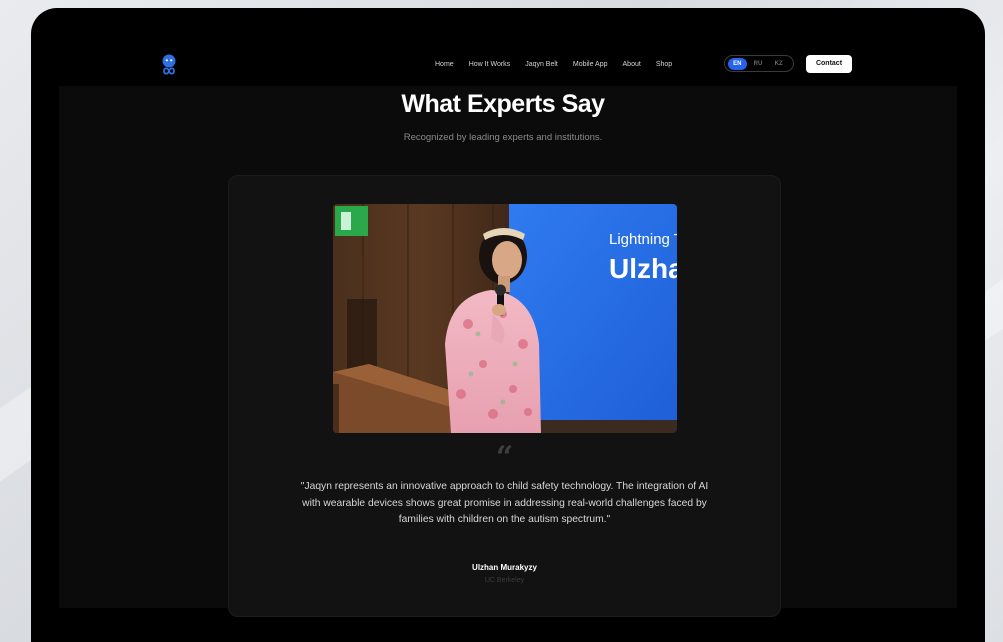 The width and height of the screenshot is (1003, 642). I want to click on screen-text-line2: Ulzha, so click(643, 268).